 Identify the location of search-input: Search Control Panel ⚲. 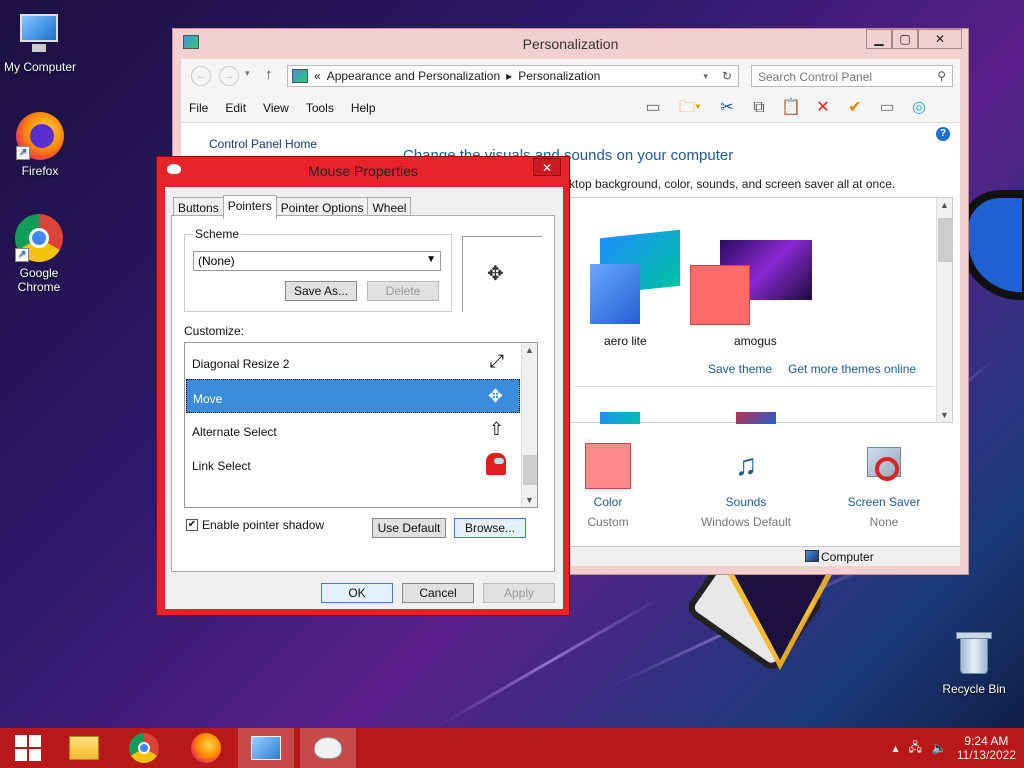
(852, 76).